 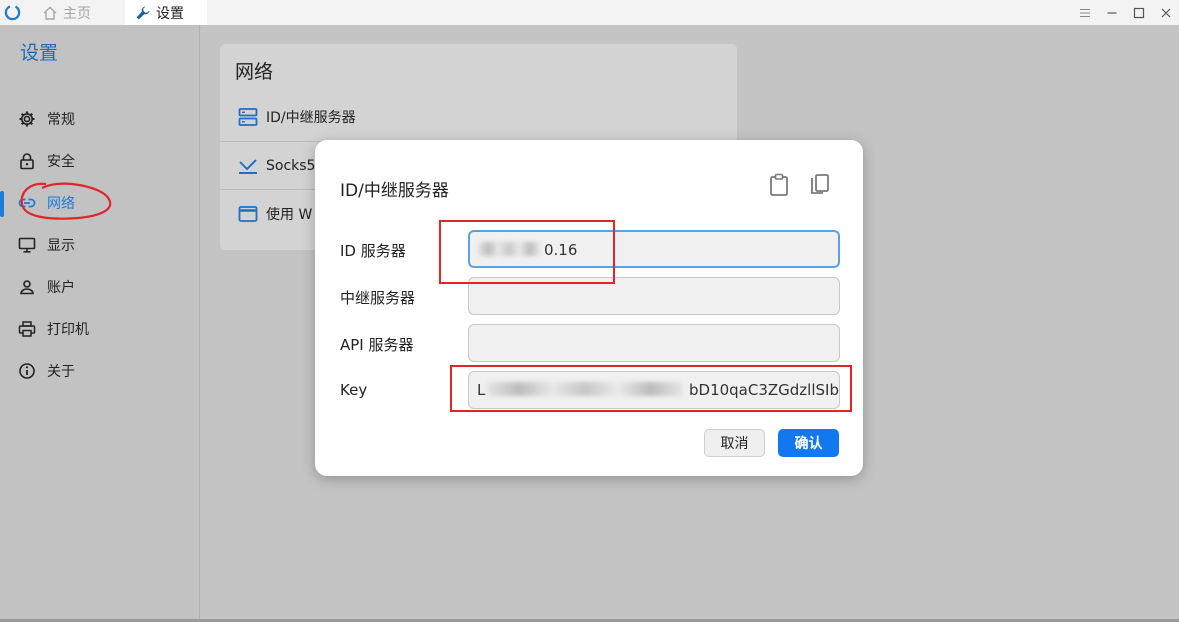 What do you see at coordinates (100, 119) in the screenshot?
I see `sidebar-item-general: 常规` at bounding box center [100, 119].